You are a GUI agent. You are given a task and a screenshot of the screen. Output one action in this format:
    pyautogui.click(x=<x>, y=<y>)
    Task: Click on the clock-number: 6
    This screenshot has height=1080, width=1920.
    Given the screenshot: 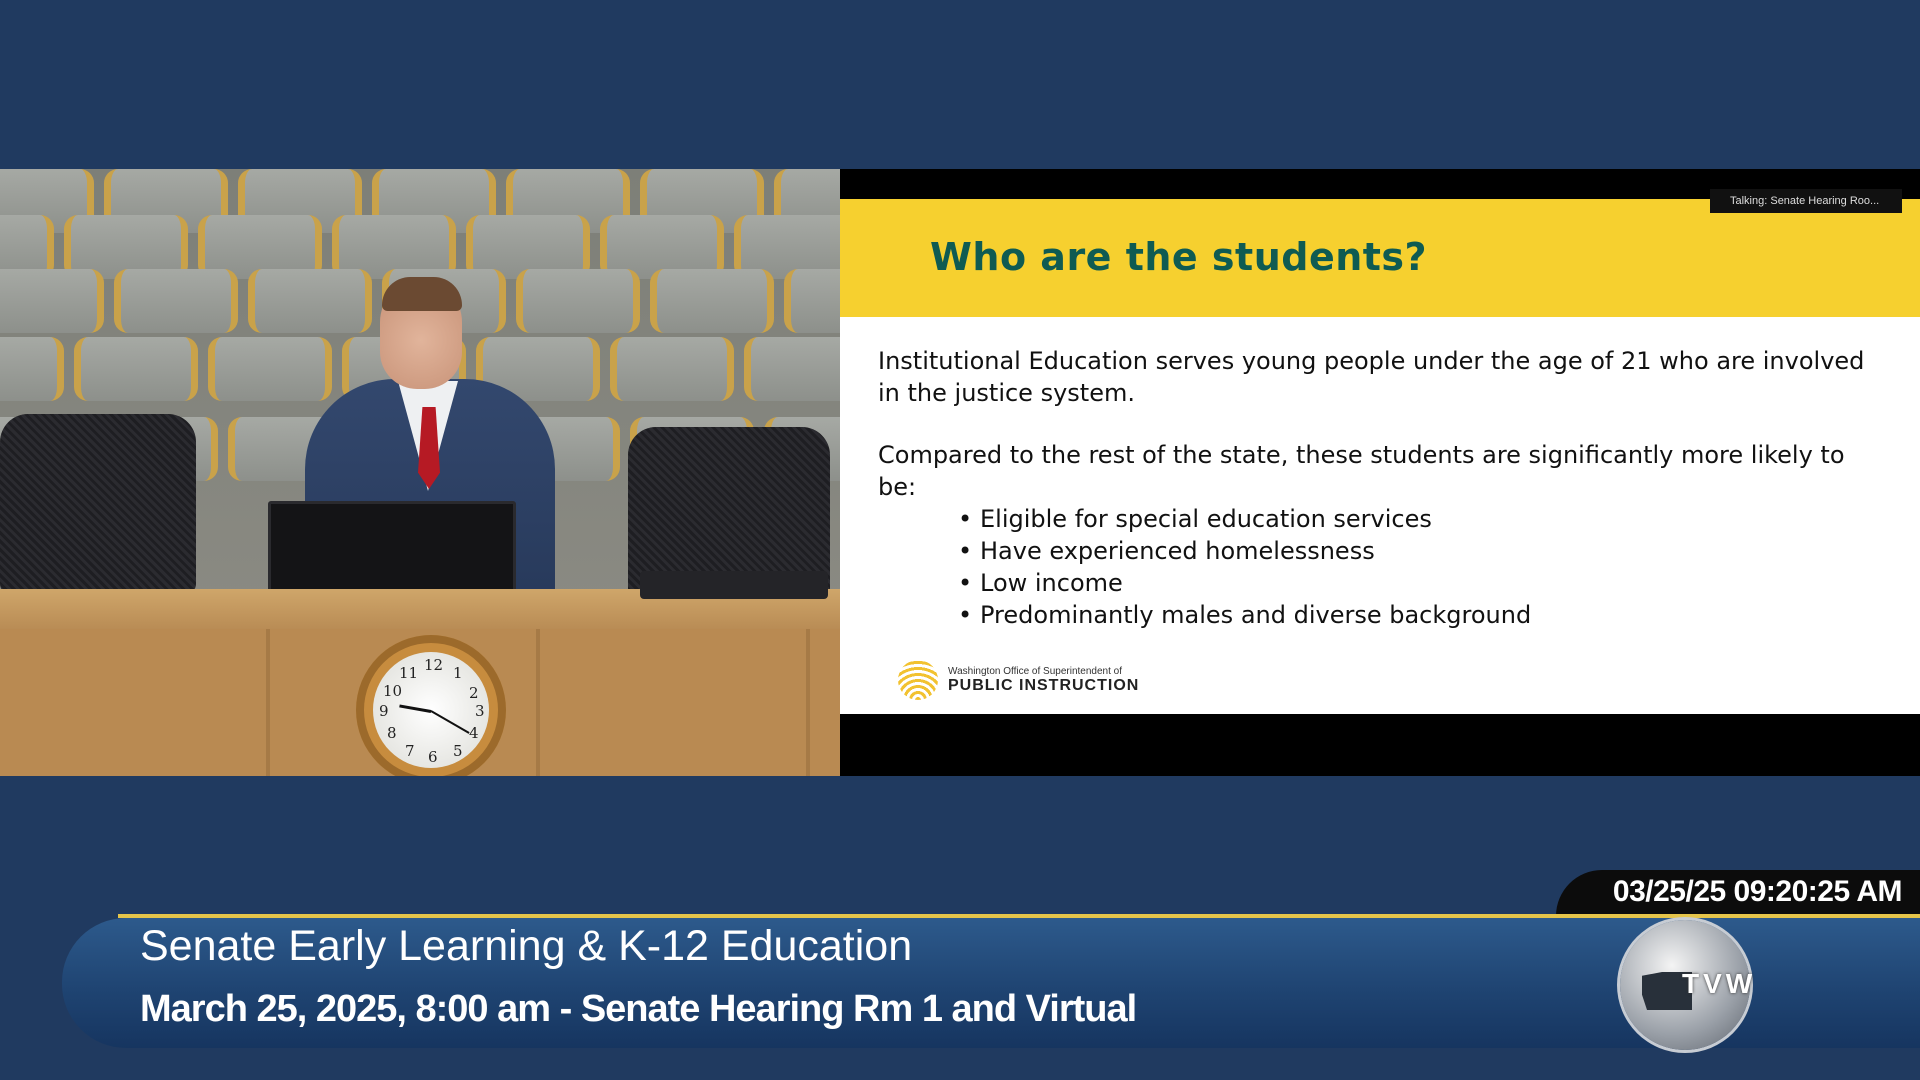 What is the action you would take?
    pyautogui.click(x=433, y=757)
    